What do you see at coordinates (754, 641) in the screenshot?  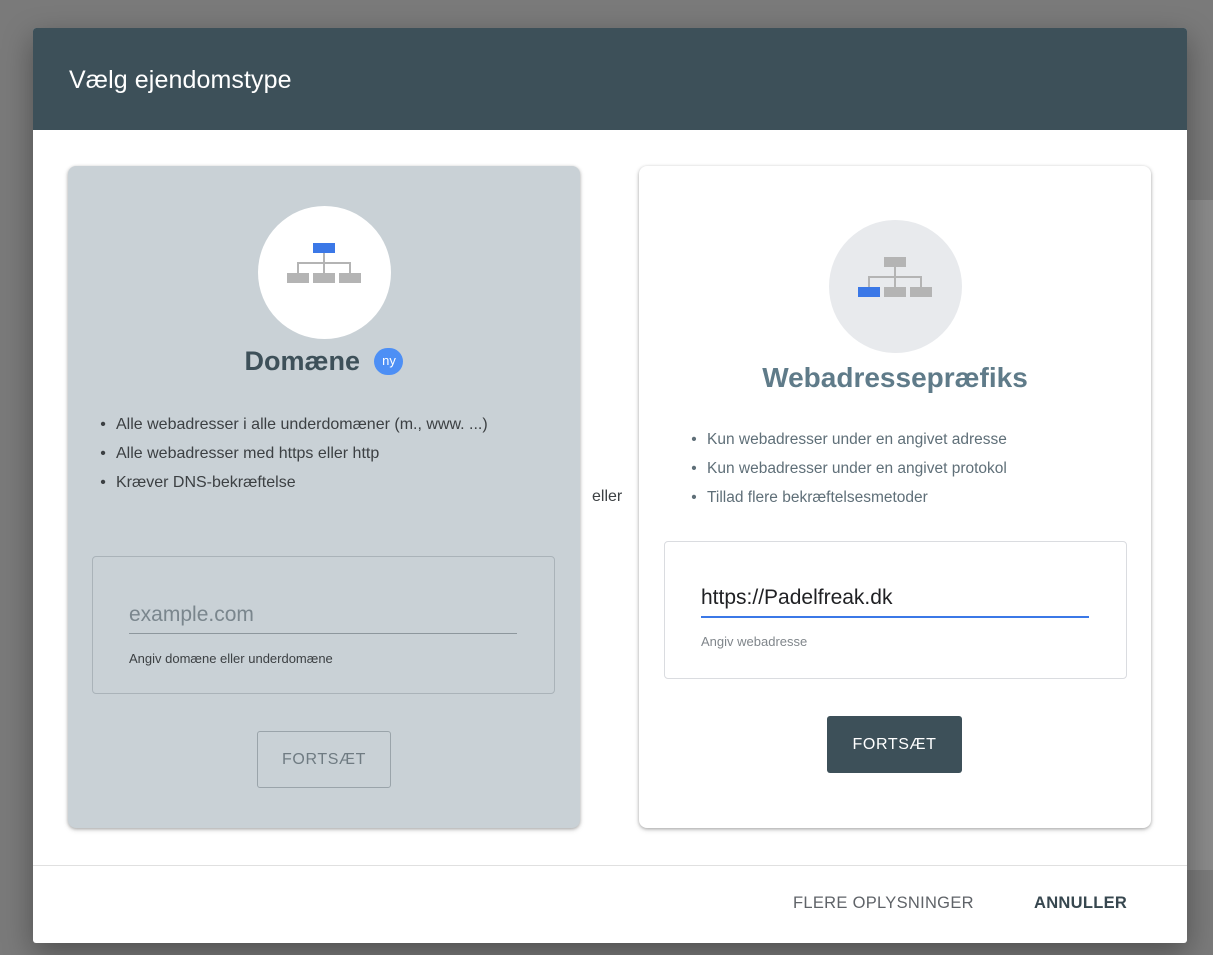 I see `url-prefix-input-helper: Angiv webadresse` at bounding box center [754, 641].